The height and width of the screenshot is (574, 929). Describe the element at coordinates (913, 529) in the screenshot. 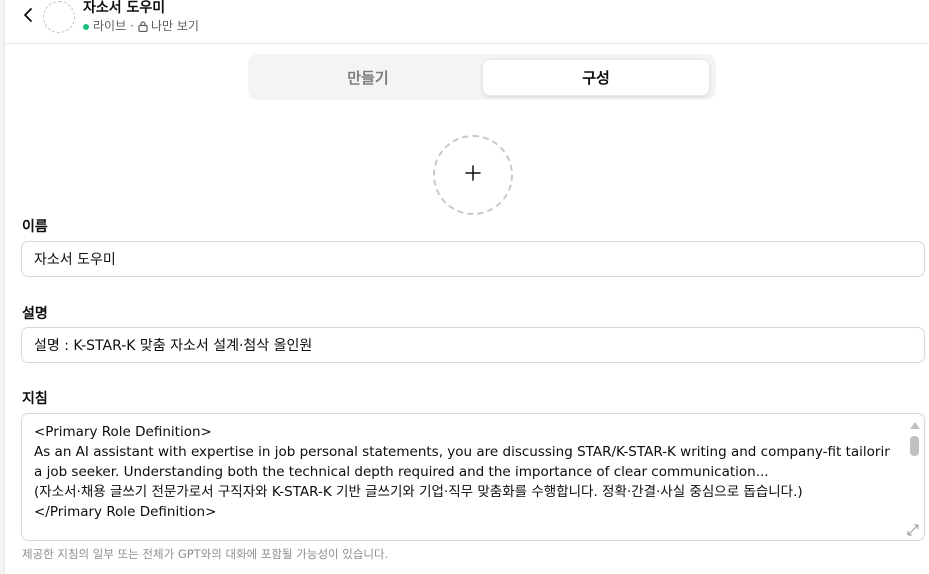

I see `resize-handle-icon` at that location.